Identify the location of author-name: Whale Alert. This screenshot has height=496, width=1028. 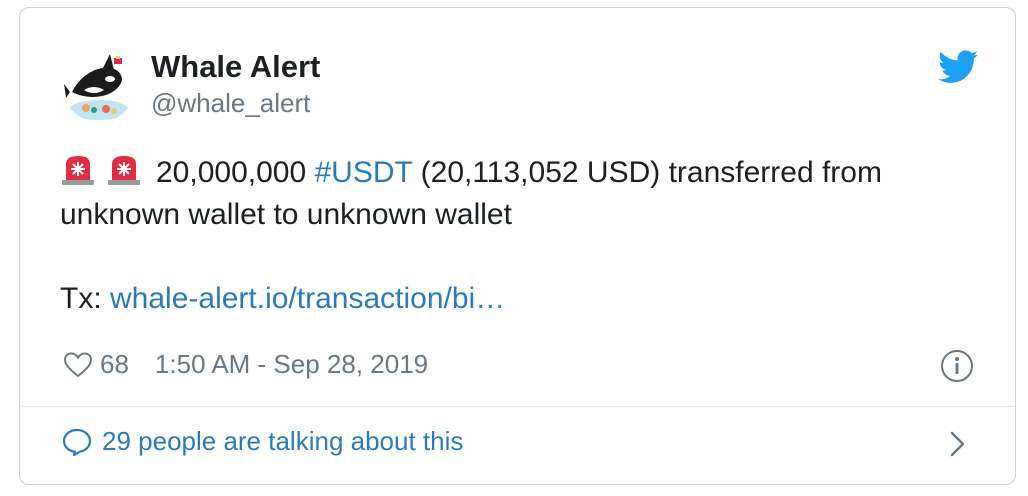
(235, 67).